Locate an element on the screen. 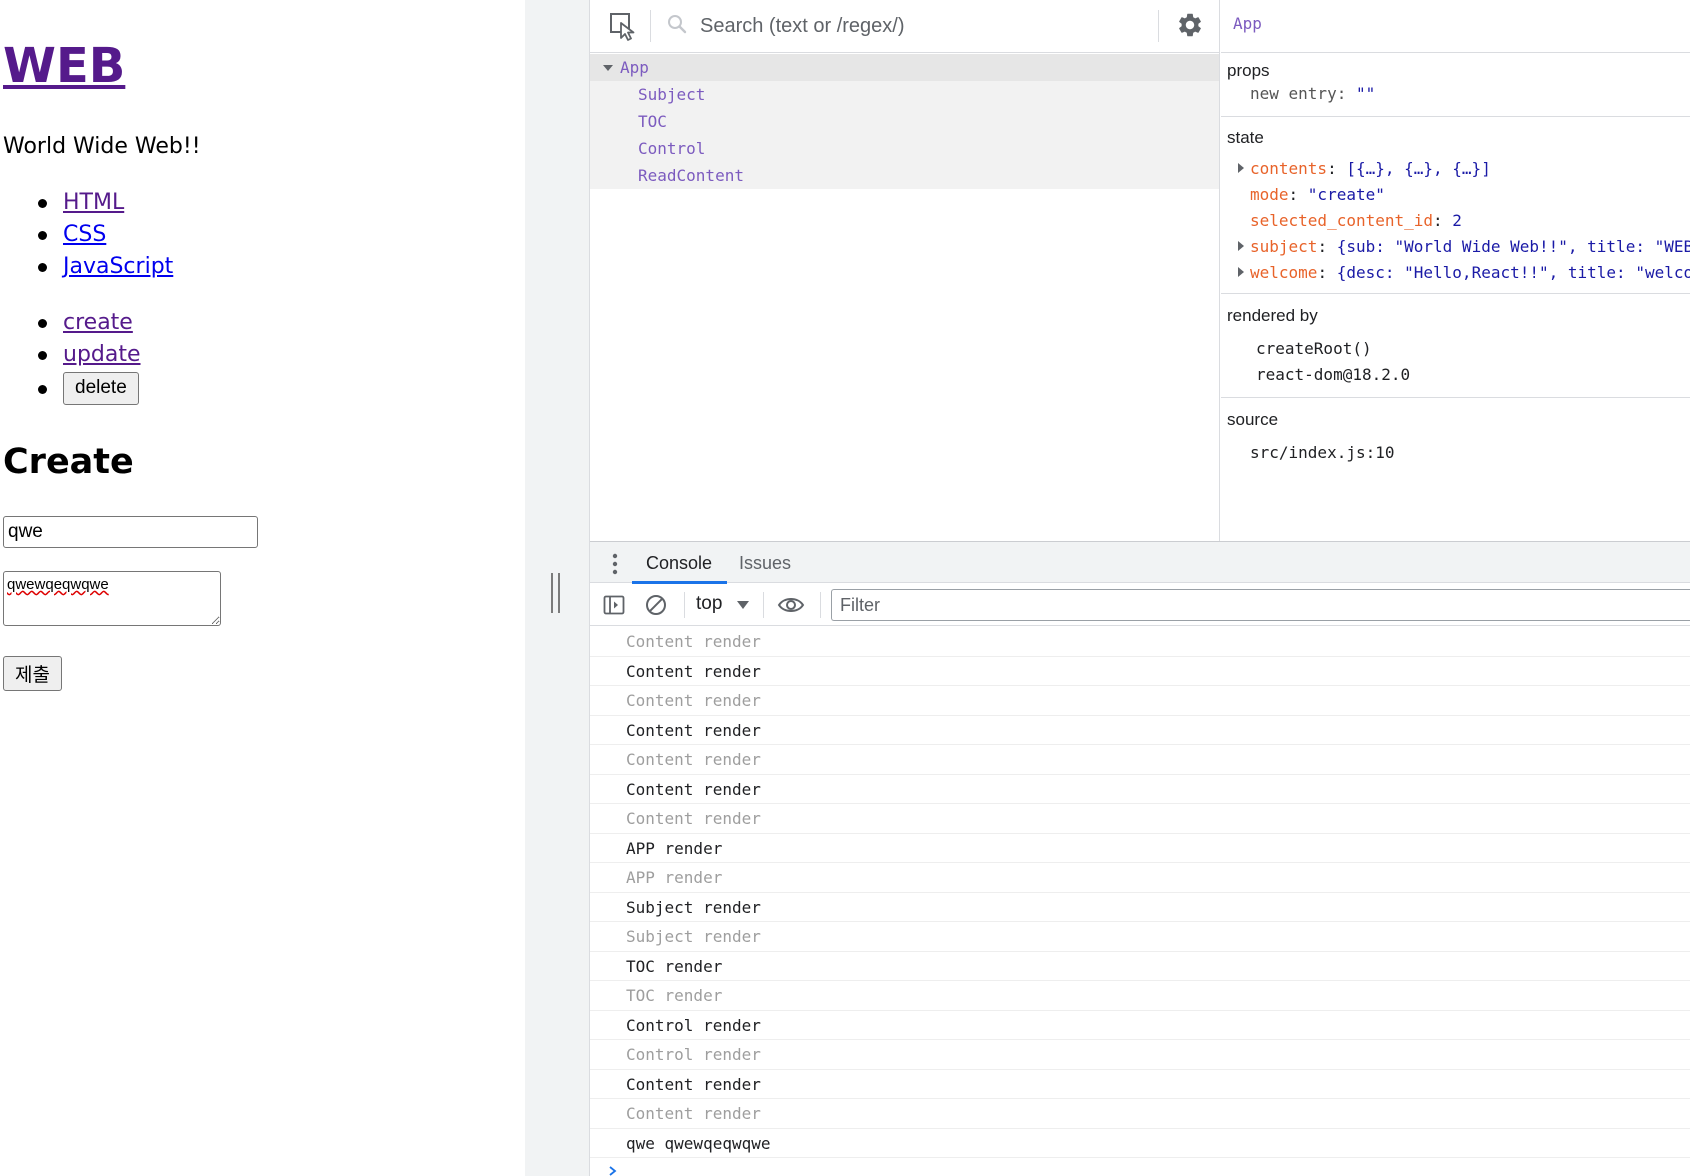 The image size is (1690, 1176). state-key: selected_content_id is located at coordinates (1342, 220).